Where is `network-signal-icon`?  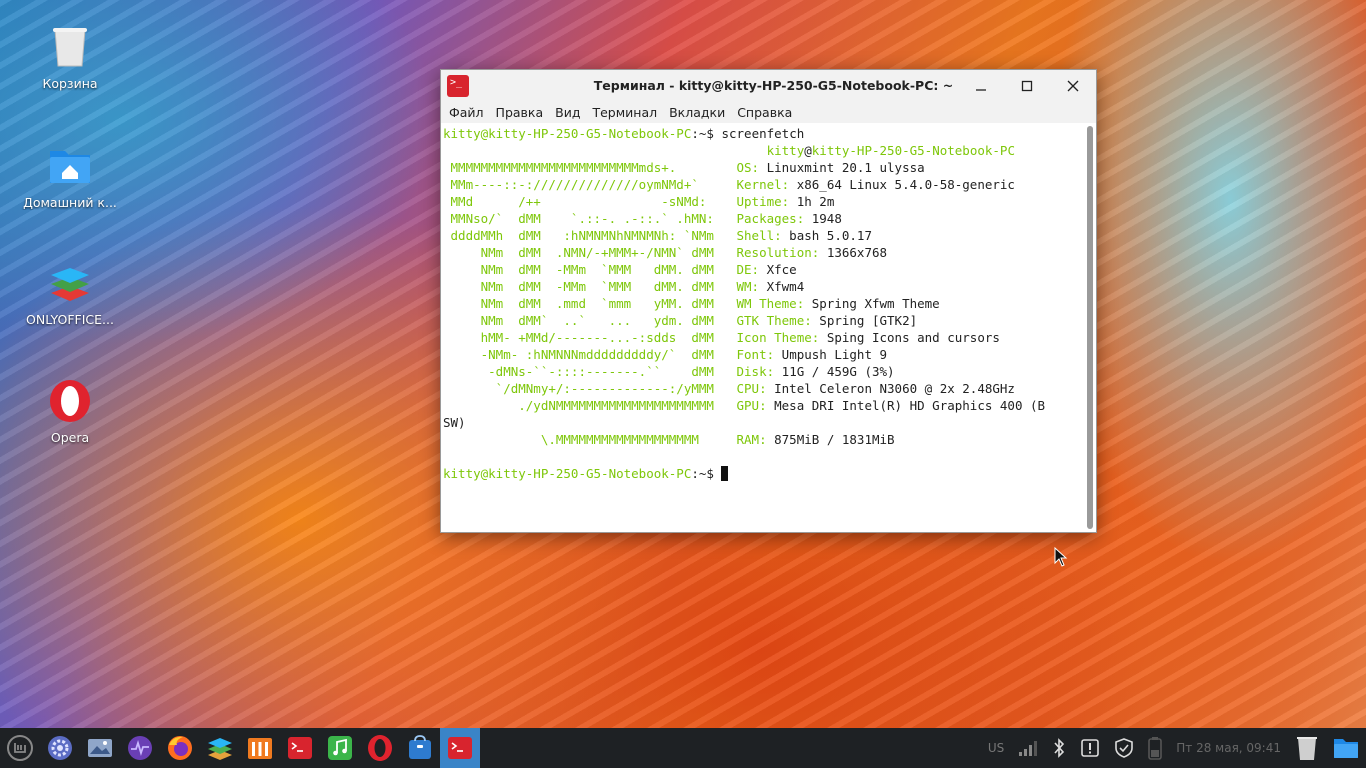 network-signal-icon is located at coordinates (1028, 748).